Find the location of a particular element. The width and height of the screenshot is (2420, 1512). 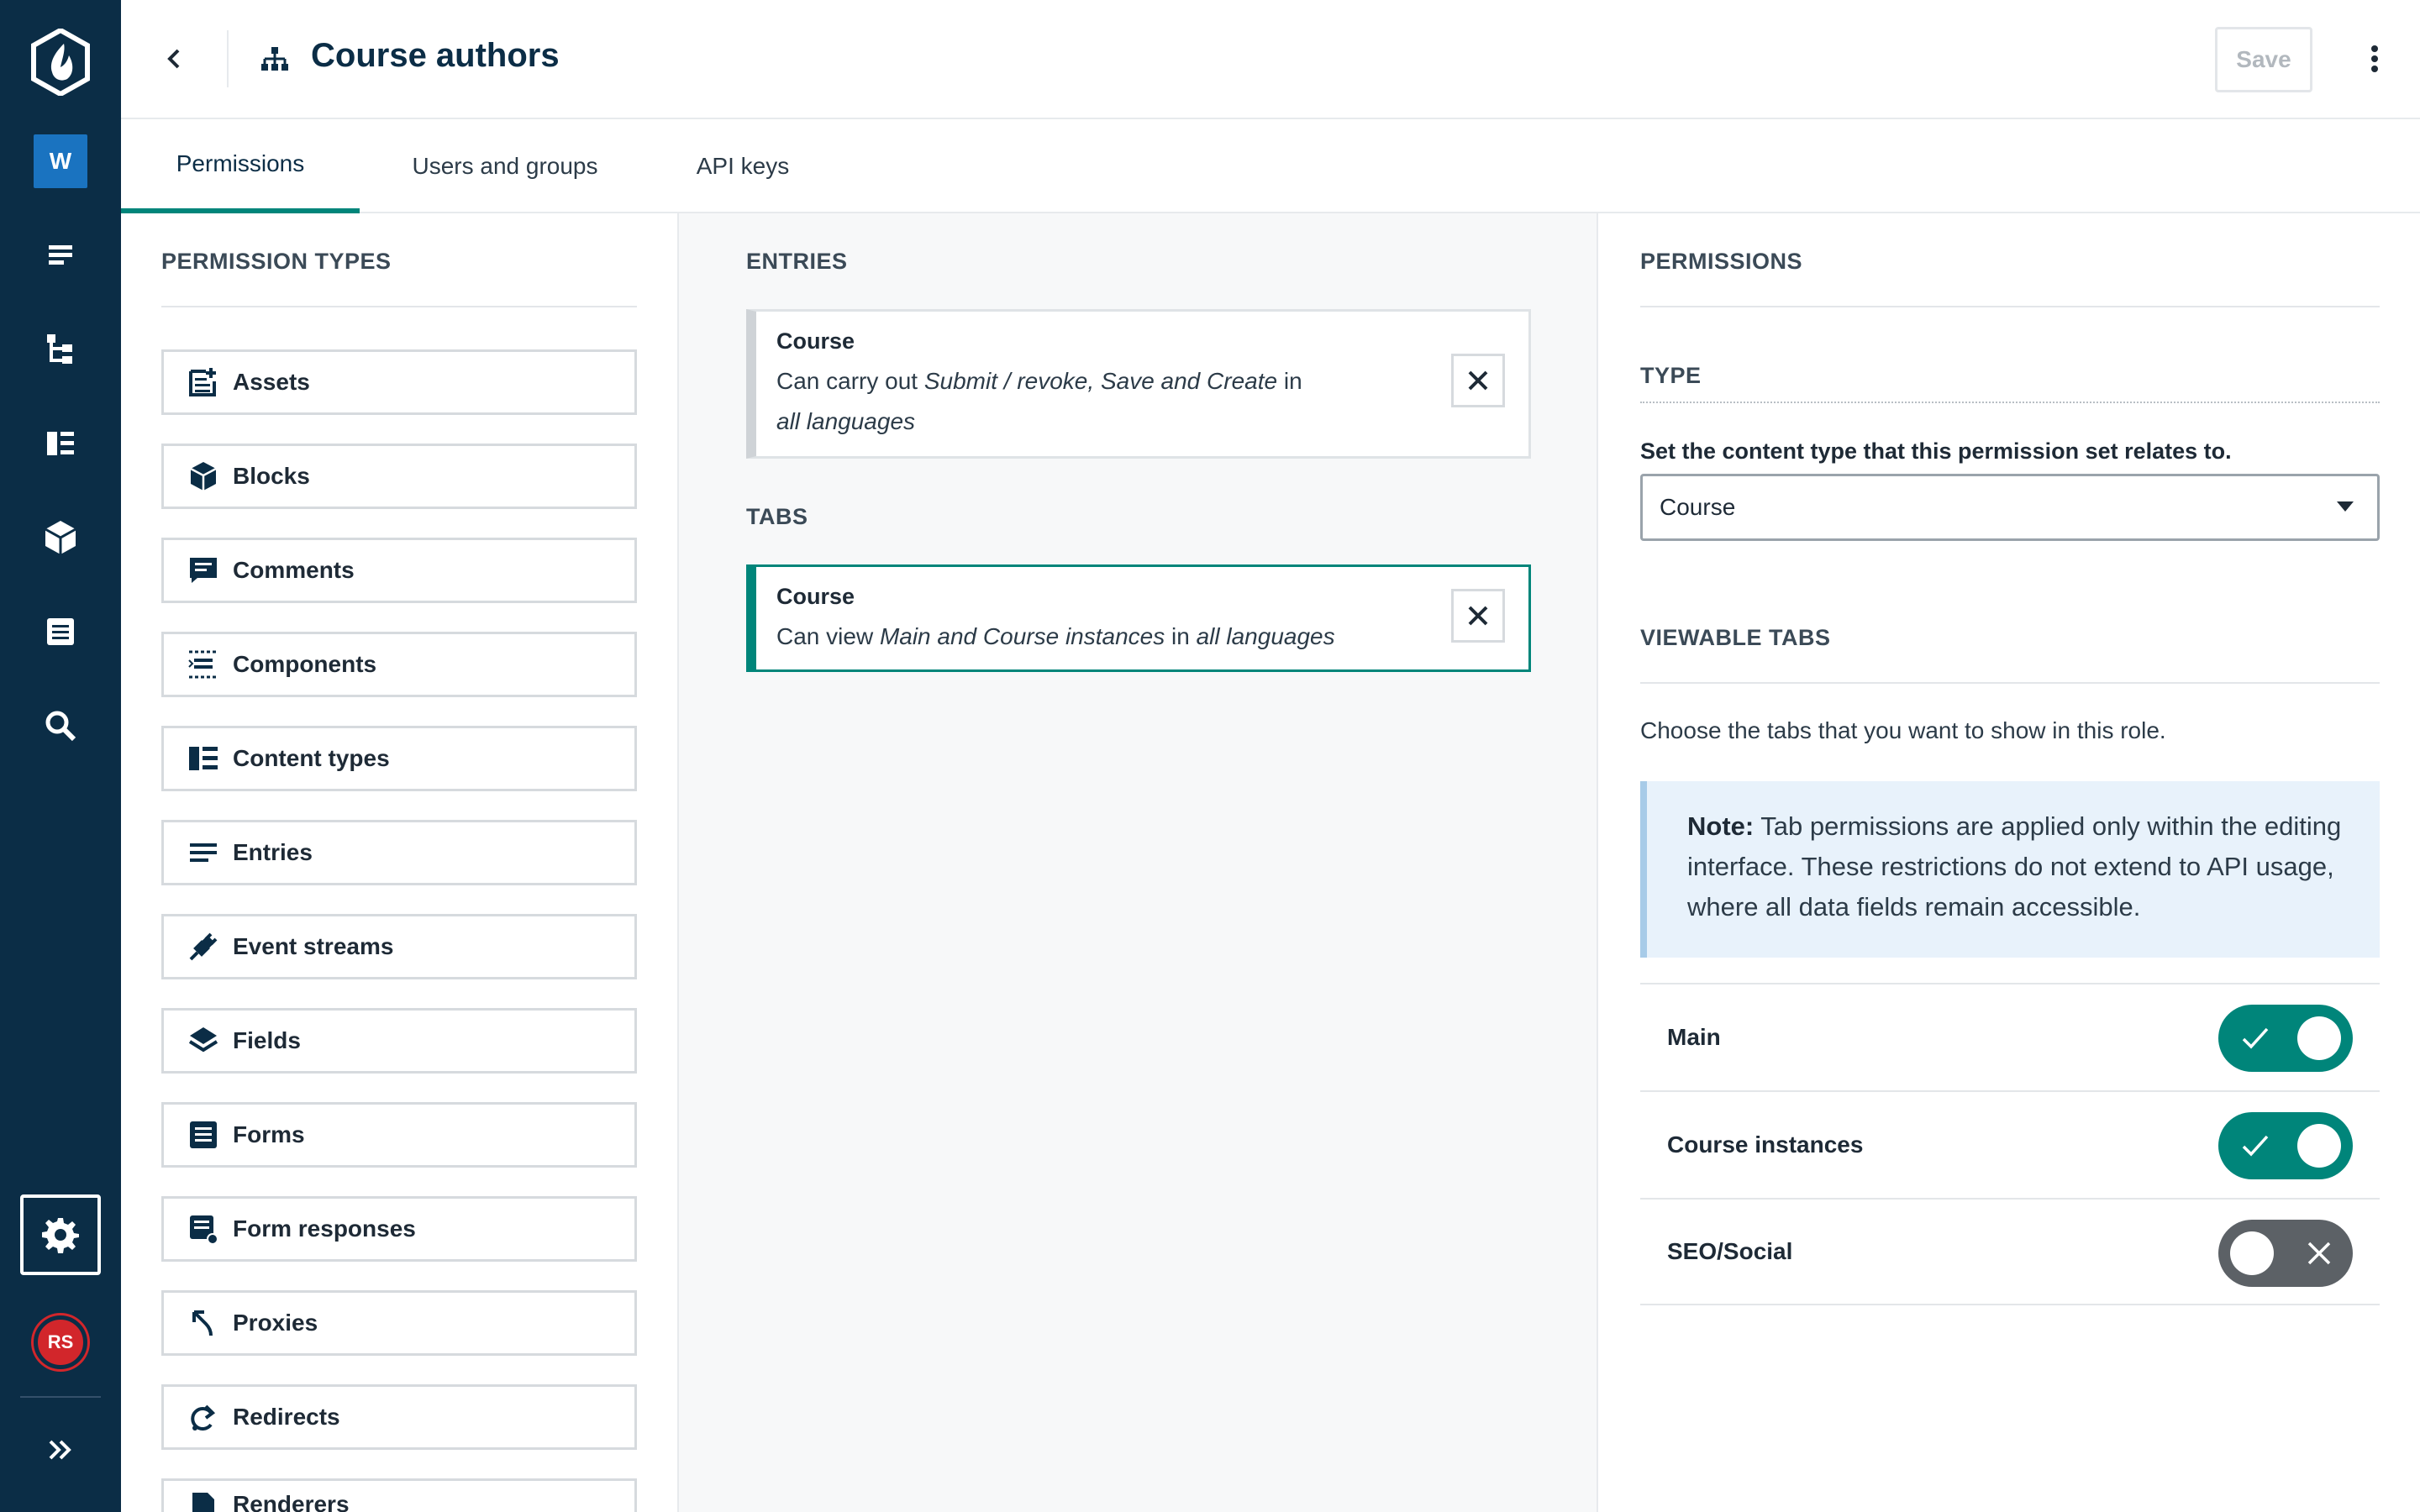

remove-tab-permission-button is located at coordinates (1478, 616).